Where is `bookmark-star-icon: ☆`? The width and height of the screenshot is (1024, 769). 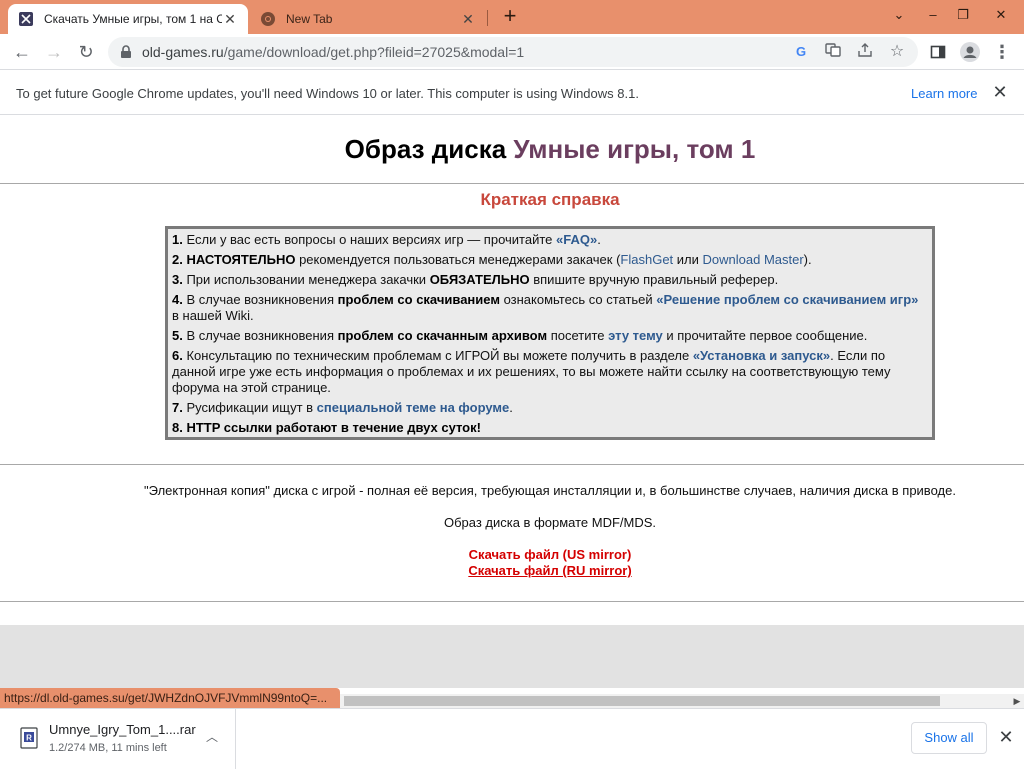
bookmark-star-icon: ☆ is located at coordinates (897, 52).